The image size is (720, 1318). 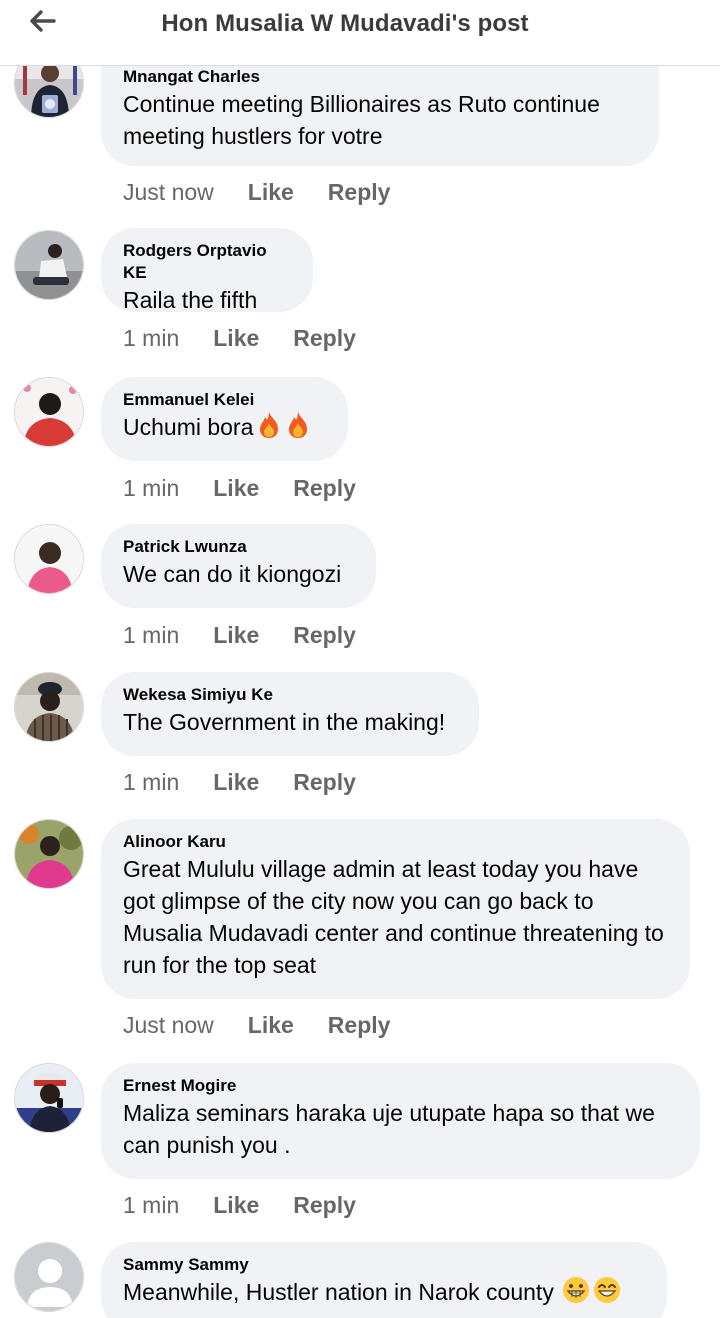 What do you see at coordinates (224, 400) in the screenshot?
I see `comment-author: Emmanuel Kelei` at bounding box center [224, 400].